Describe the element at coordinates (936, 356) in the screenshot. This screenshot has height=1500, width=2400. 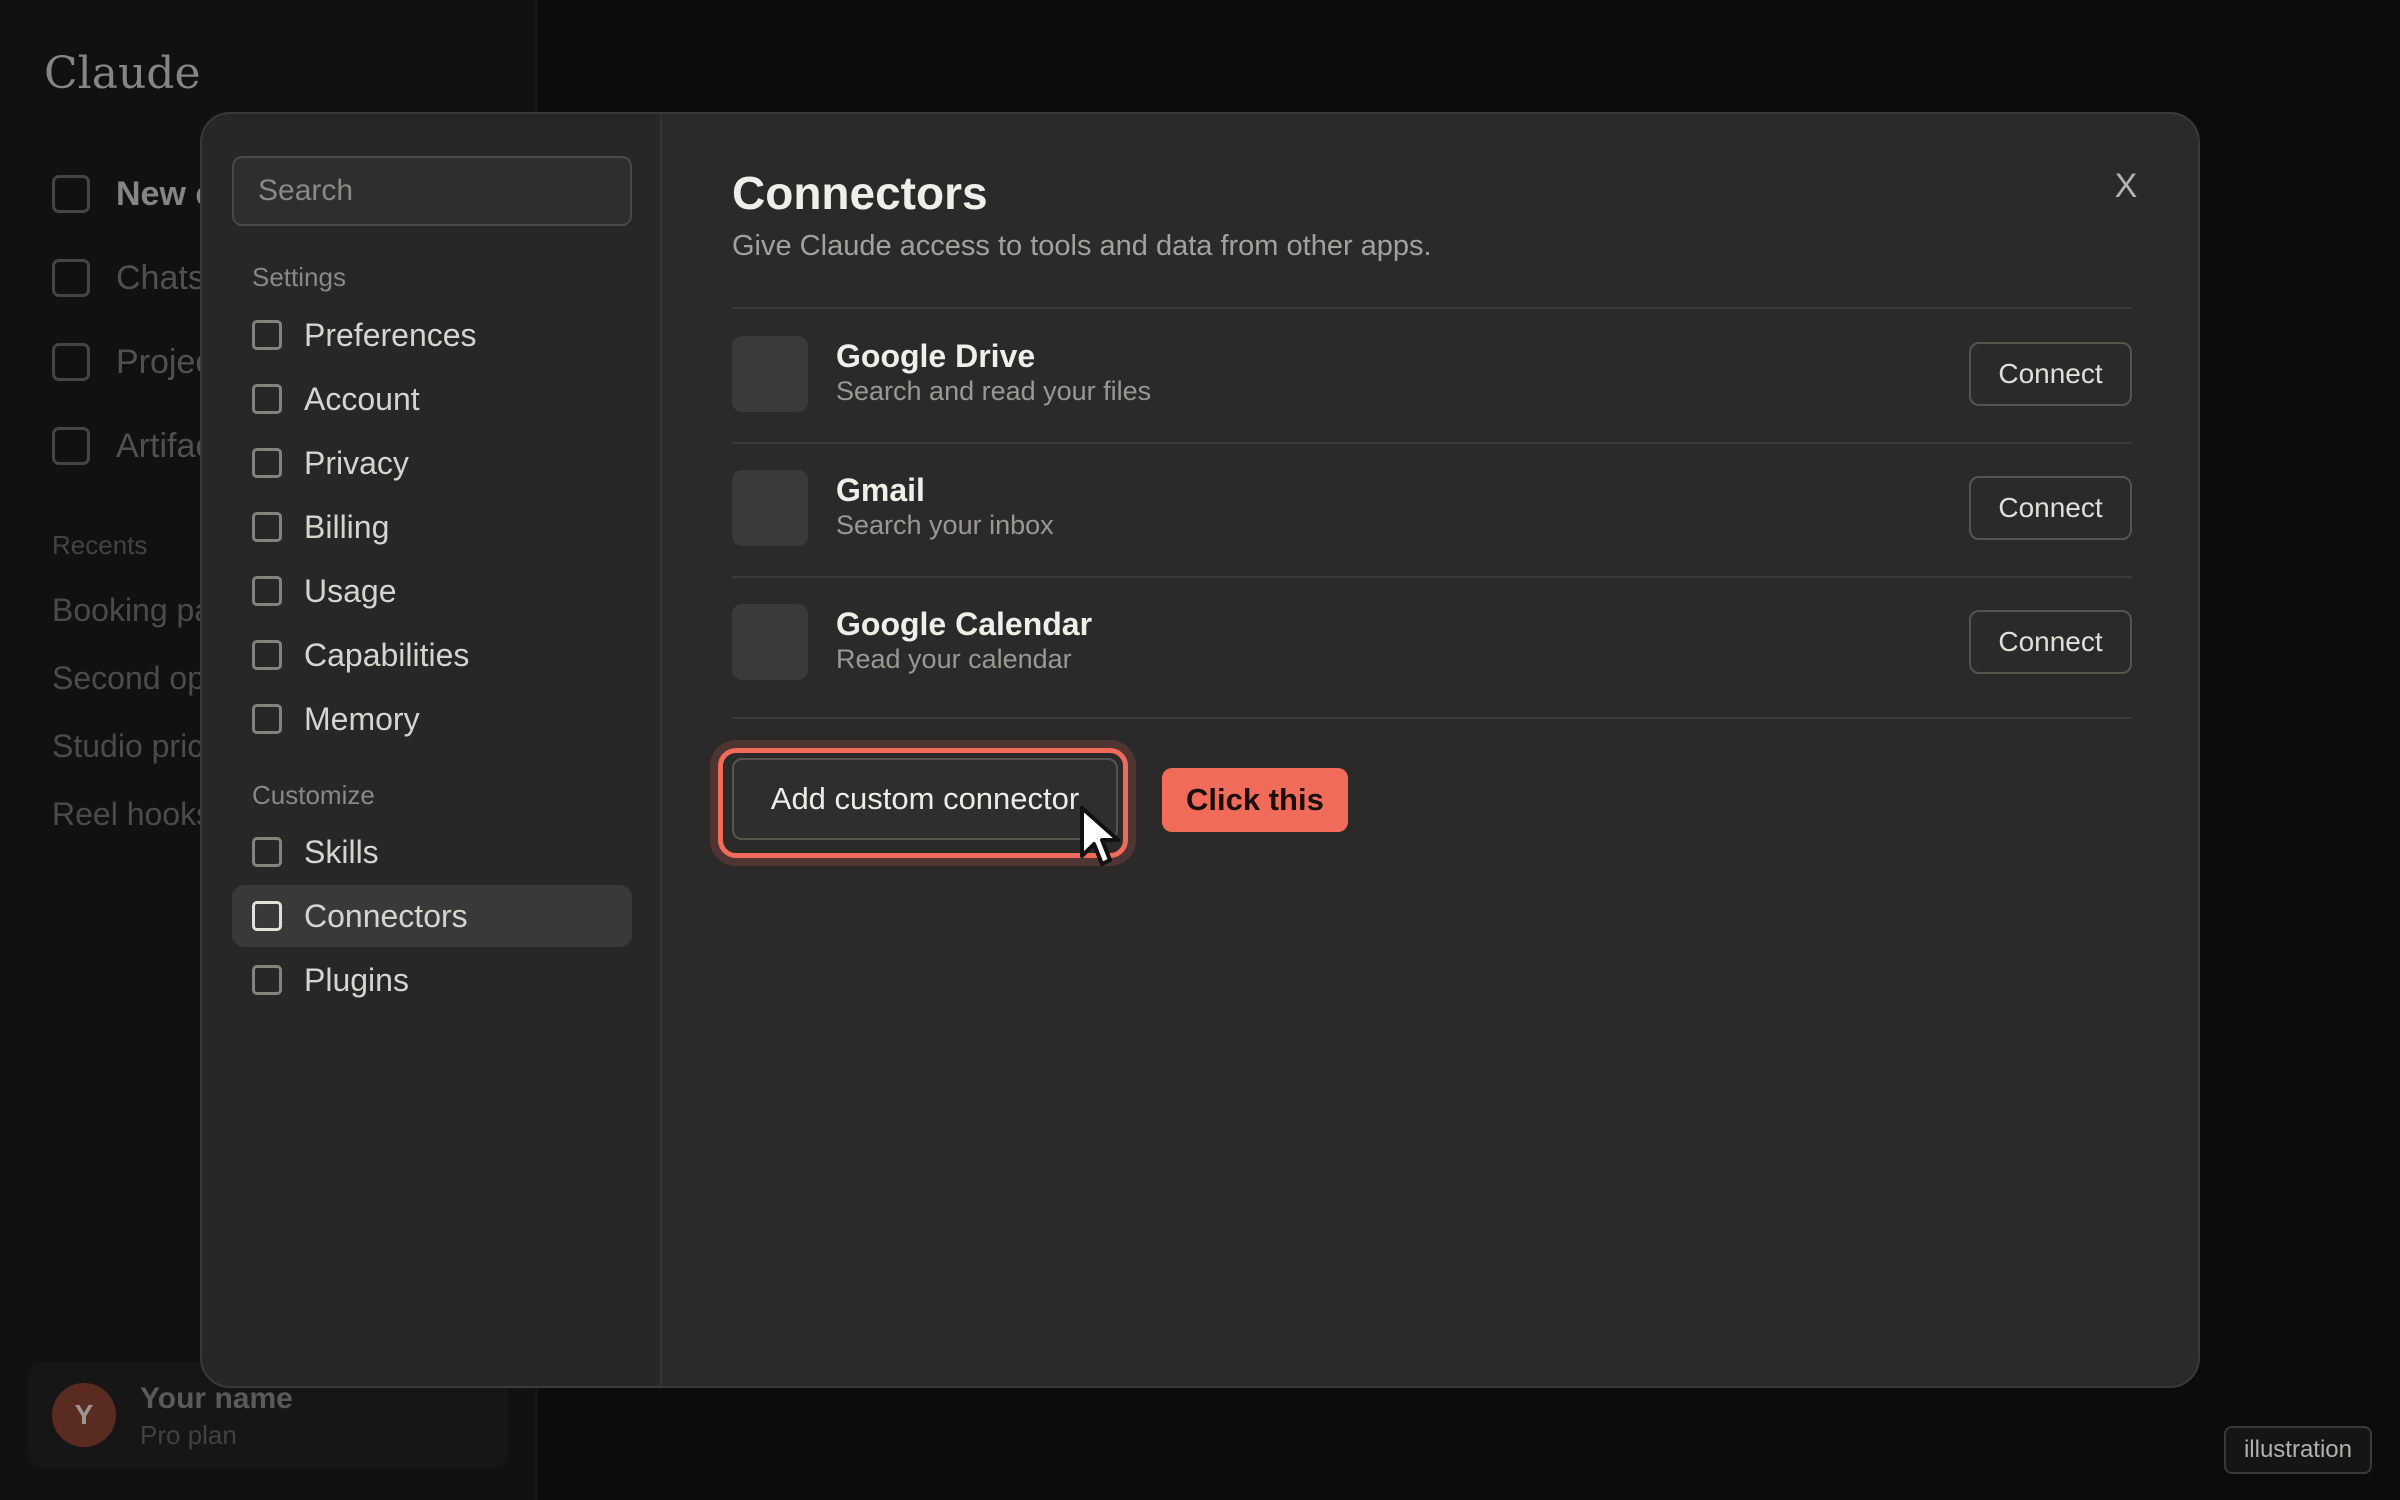
I see `connector-name: Google Drive` at that location.